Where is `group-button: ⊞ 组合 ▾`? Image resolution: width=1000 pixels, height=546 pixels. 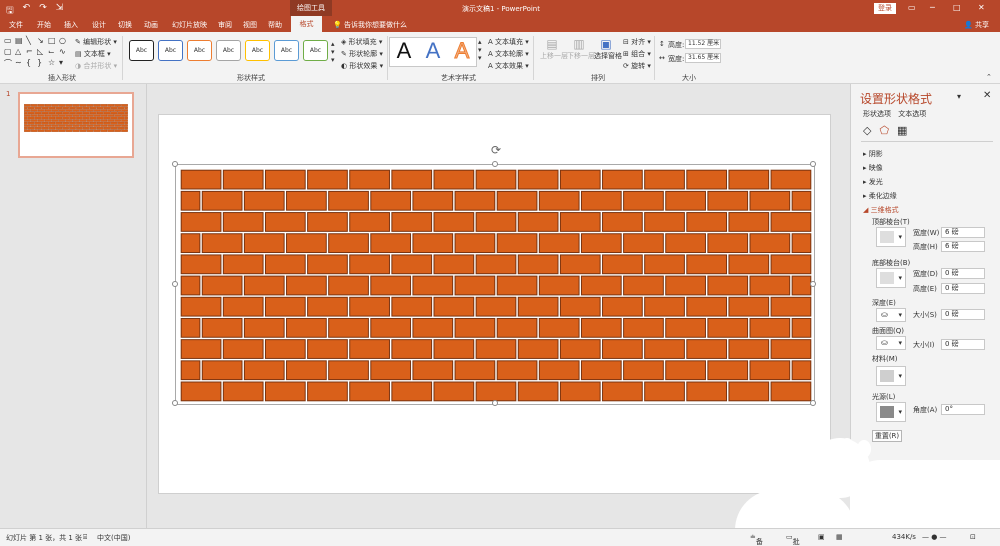
group-button: ⊞ 组合 ▾ is located at coordinates (637, 54).